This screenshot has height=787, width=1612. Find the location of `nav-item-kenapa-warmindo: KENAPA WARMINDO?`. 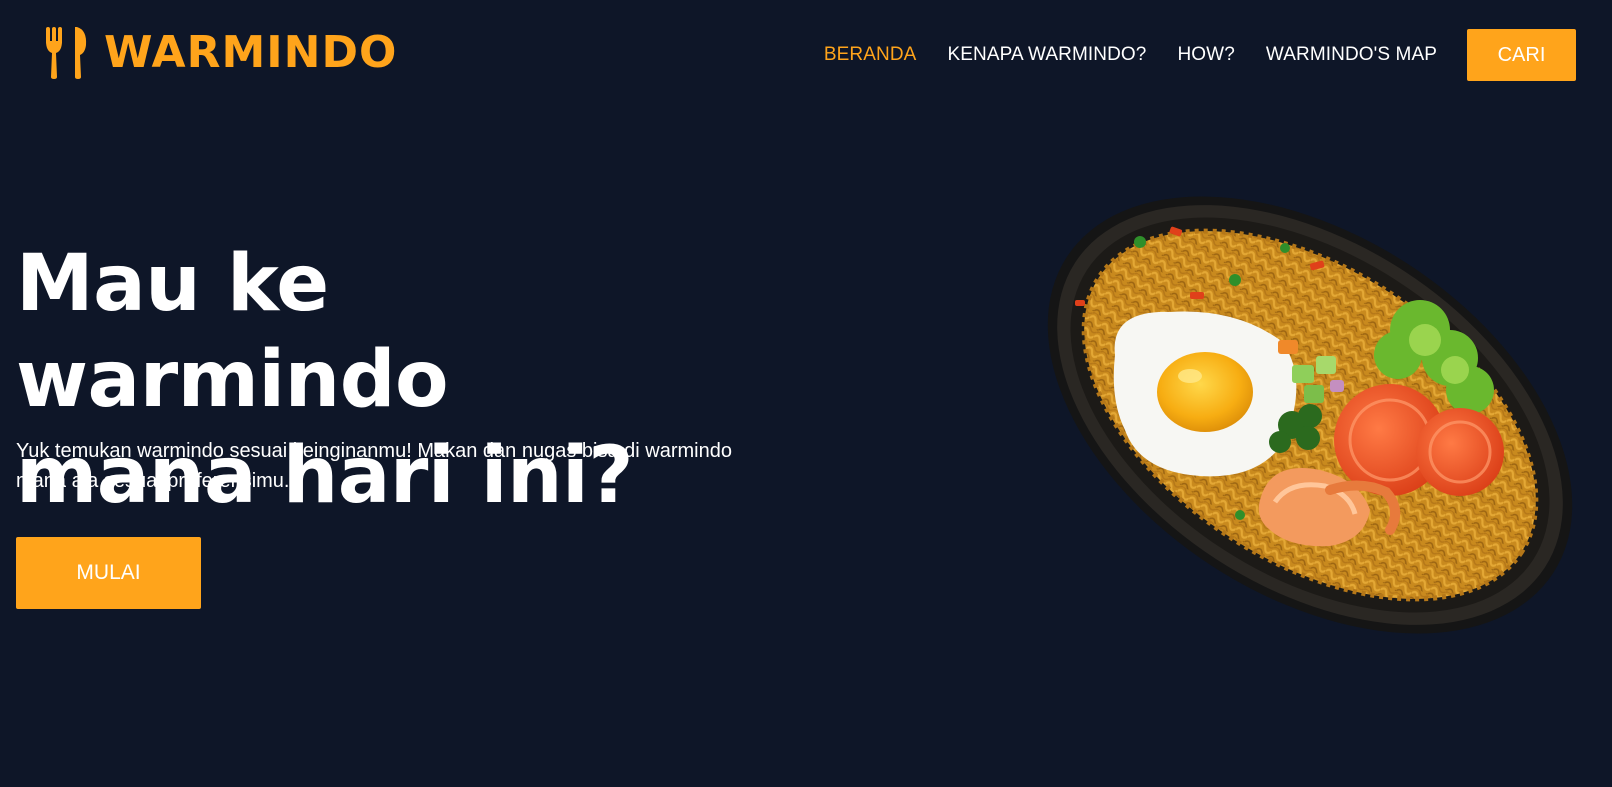

nav-item-kenapa-warmindo: KENAPA WARMINDO? is located at coordinates (1046, 55).